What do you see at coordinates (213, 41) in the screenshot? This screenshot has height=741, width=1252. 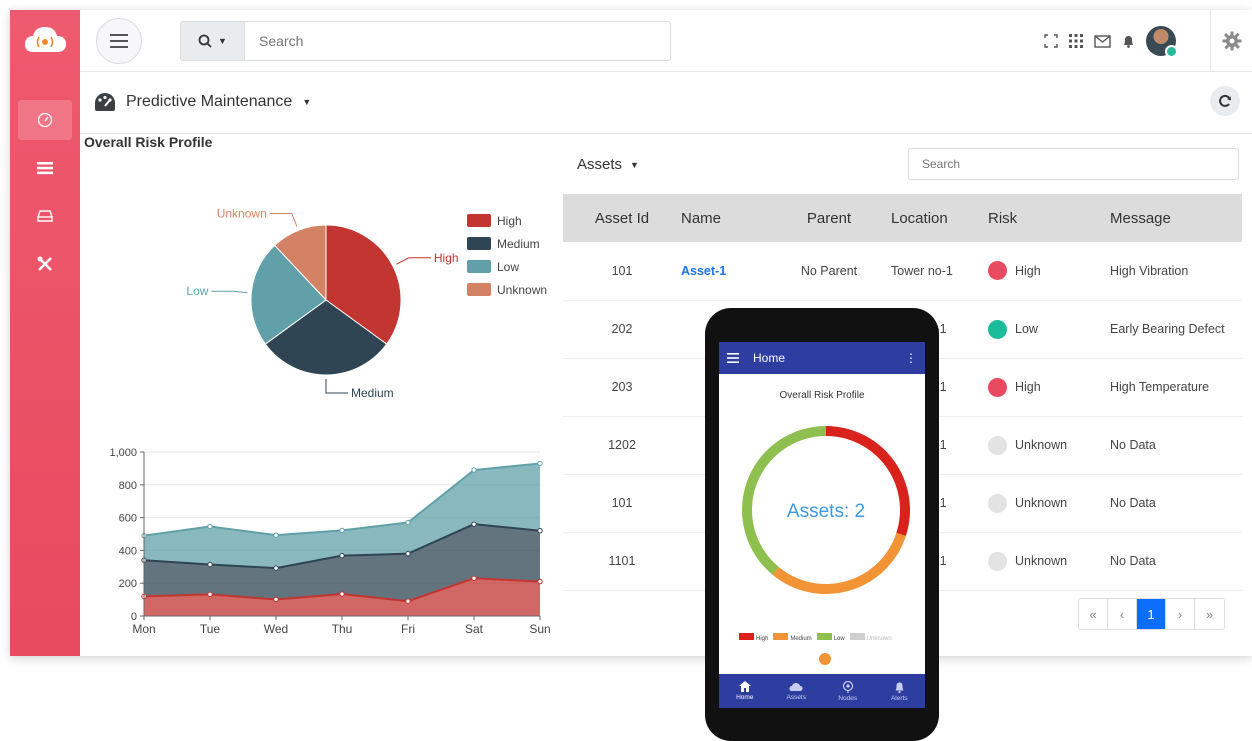 I see `search-dropdown-button: ▼` at bounding box center [213, 41].